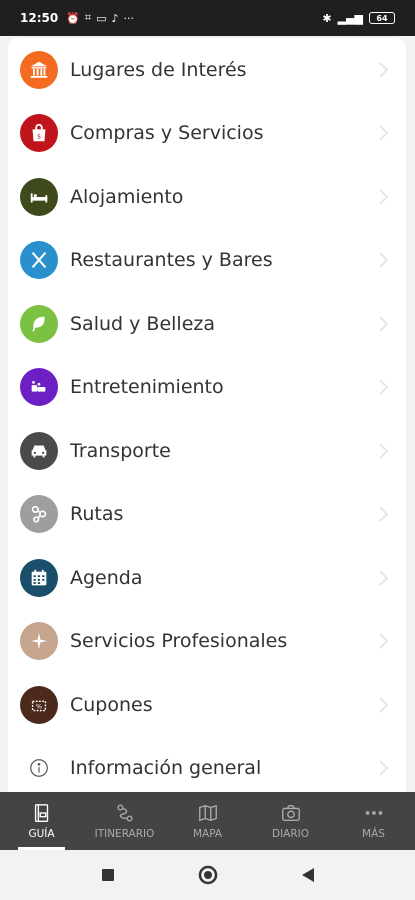 Image resolution: width=415 pixels, height=900 pixels. I want to click on status-time: 12:50, so click(39, 18).